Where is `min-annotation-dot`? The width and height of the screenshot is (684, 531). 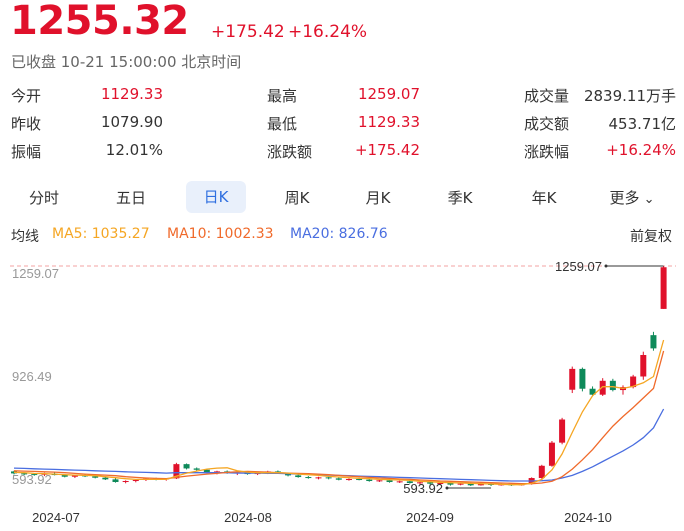 min-annotation-dot is located at coordinates (447, 488).